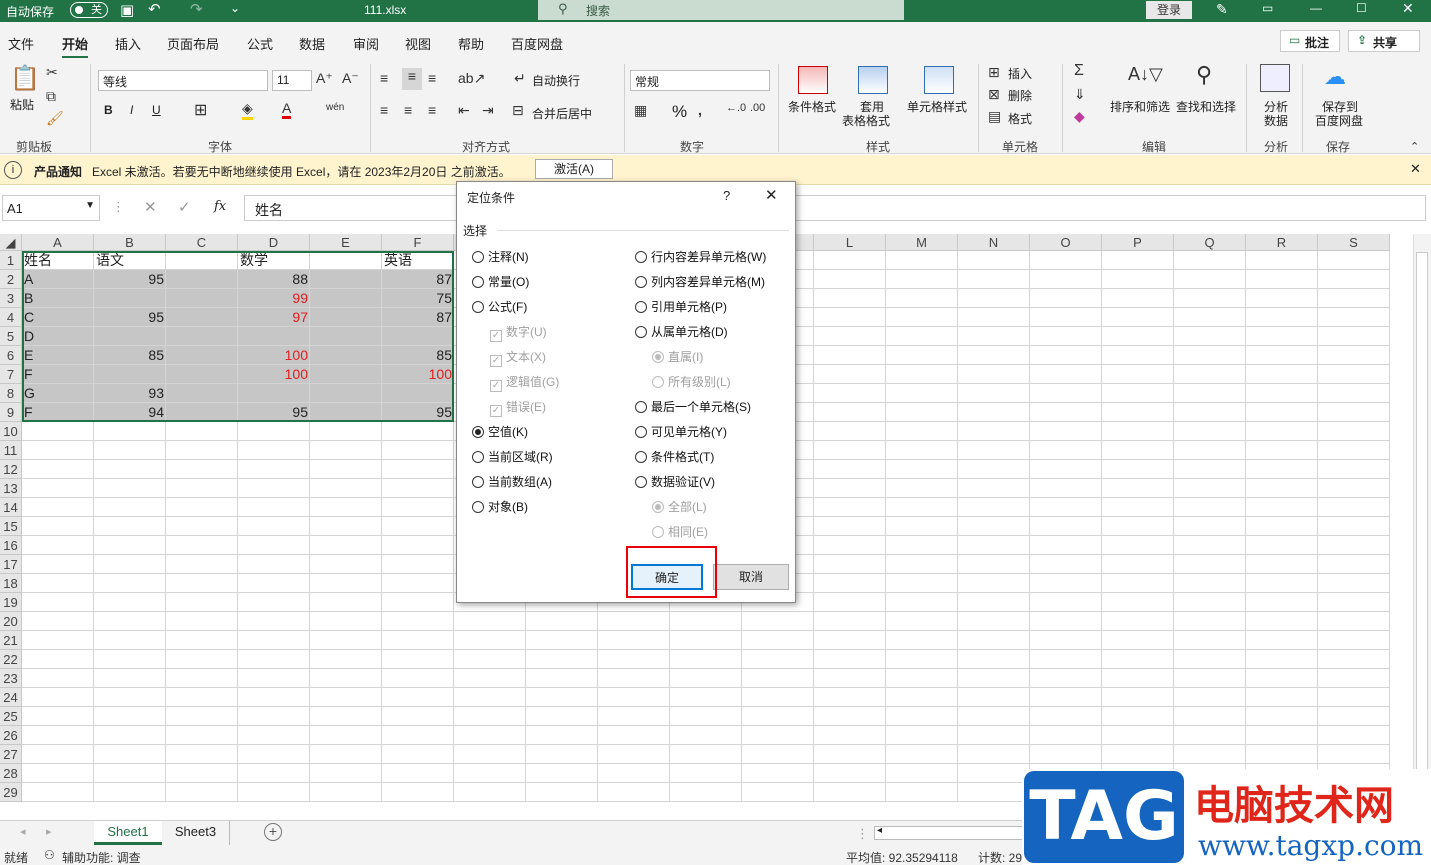 The image size is (1431, 865). I want to click on row-header: 16, so click(11, 545).